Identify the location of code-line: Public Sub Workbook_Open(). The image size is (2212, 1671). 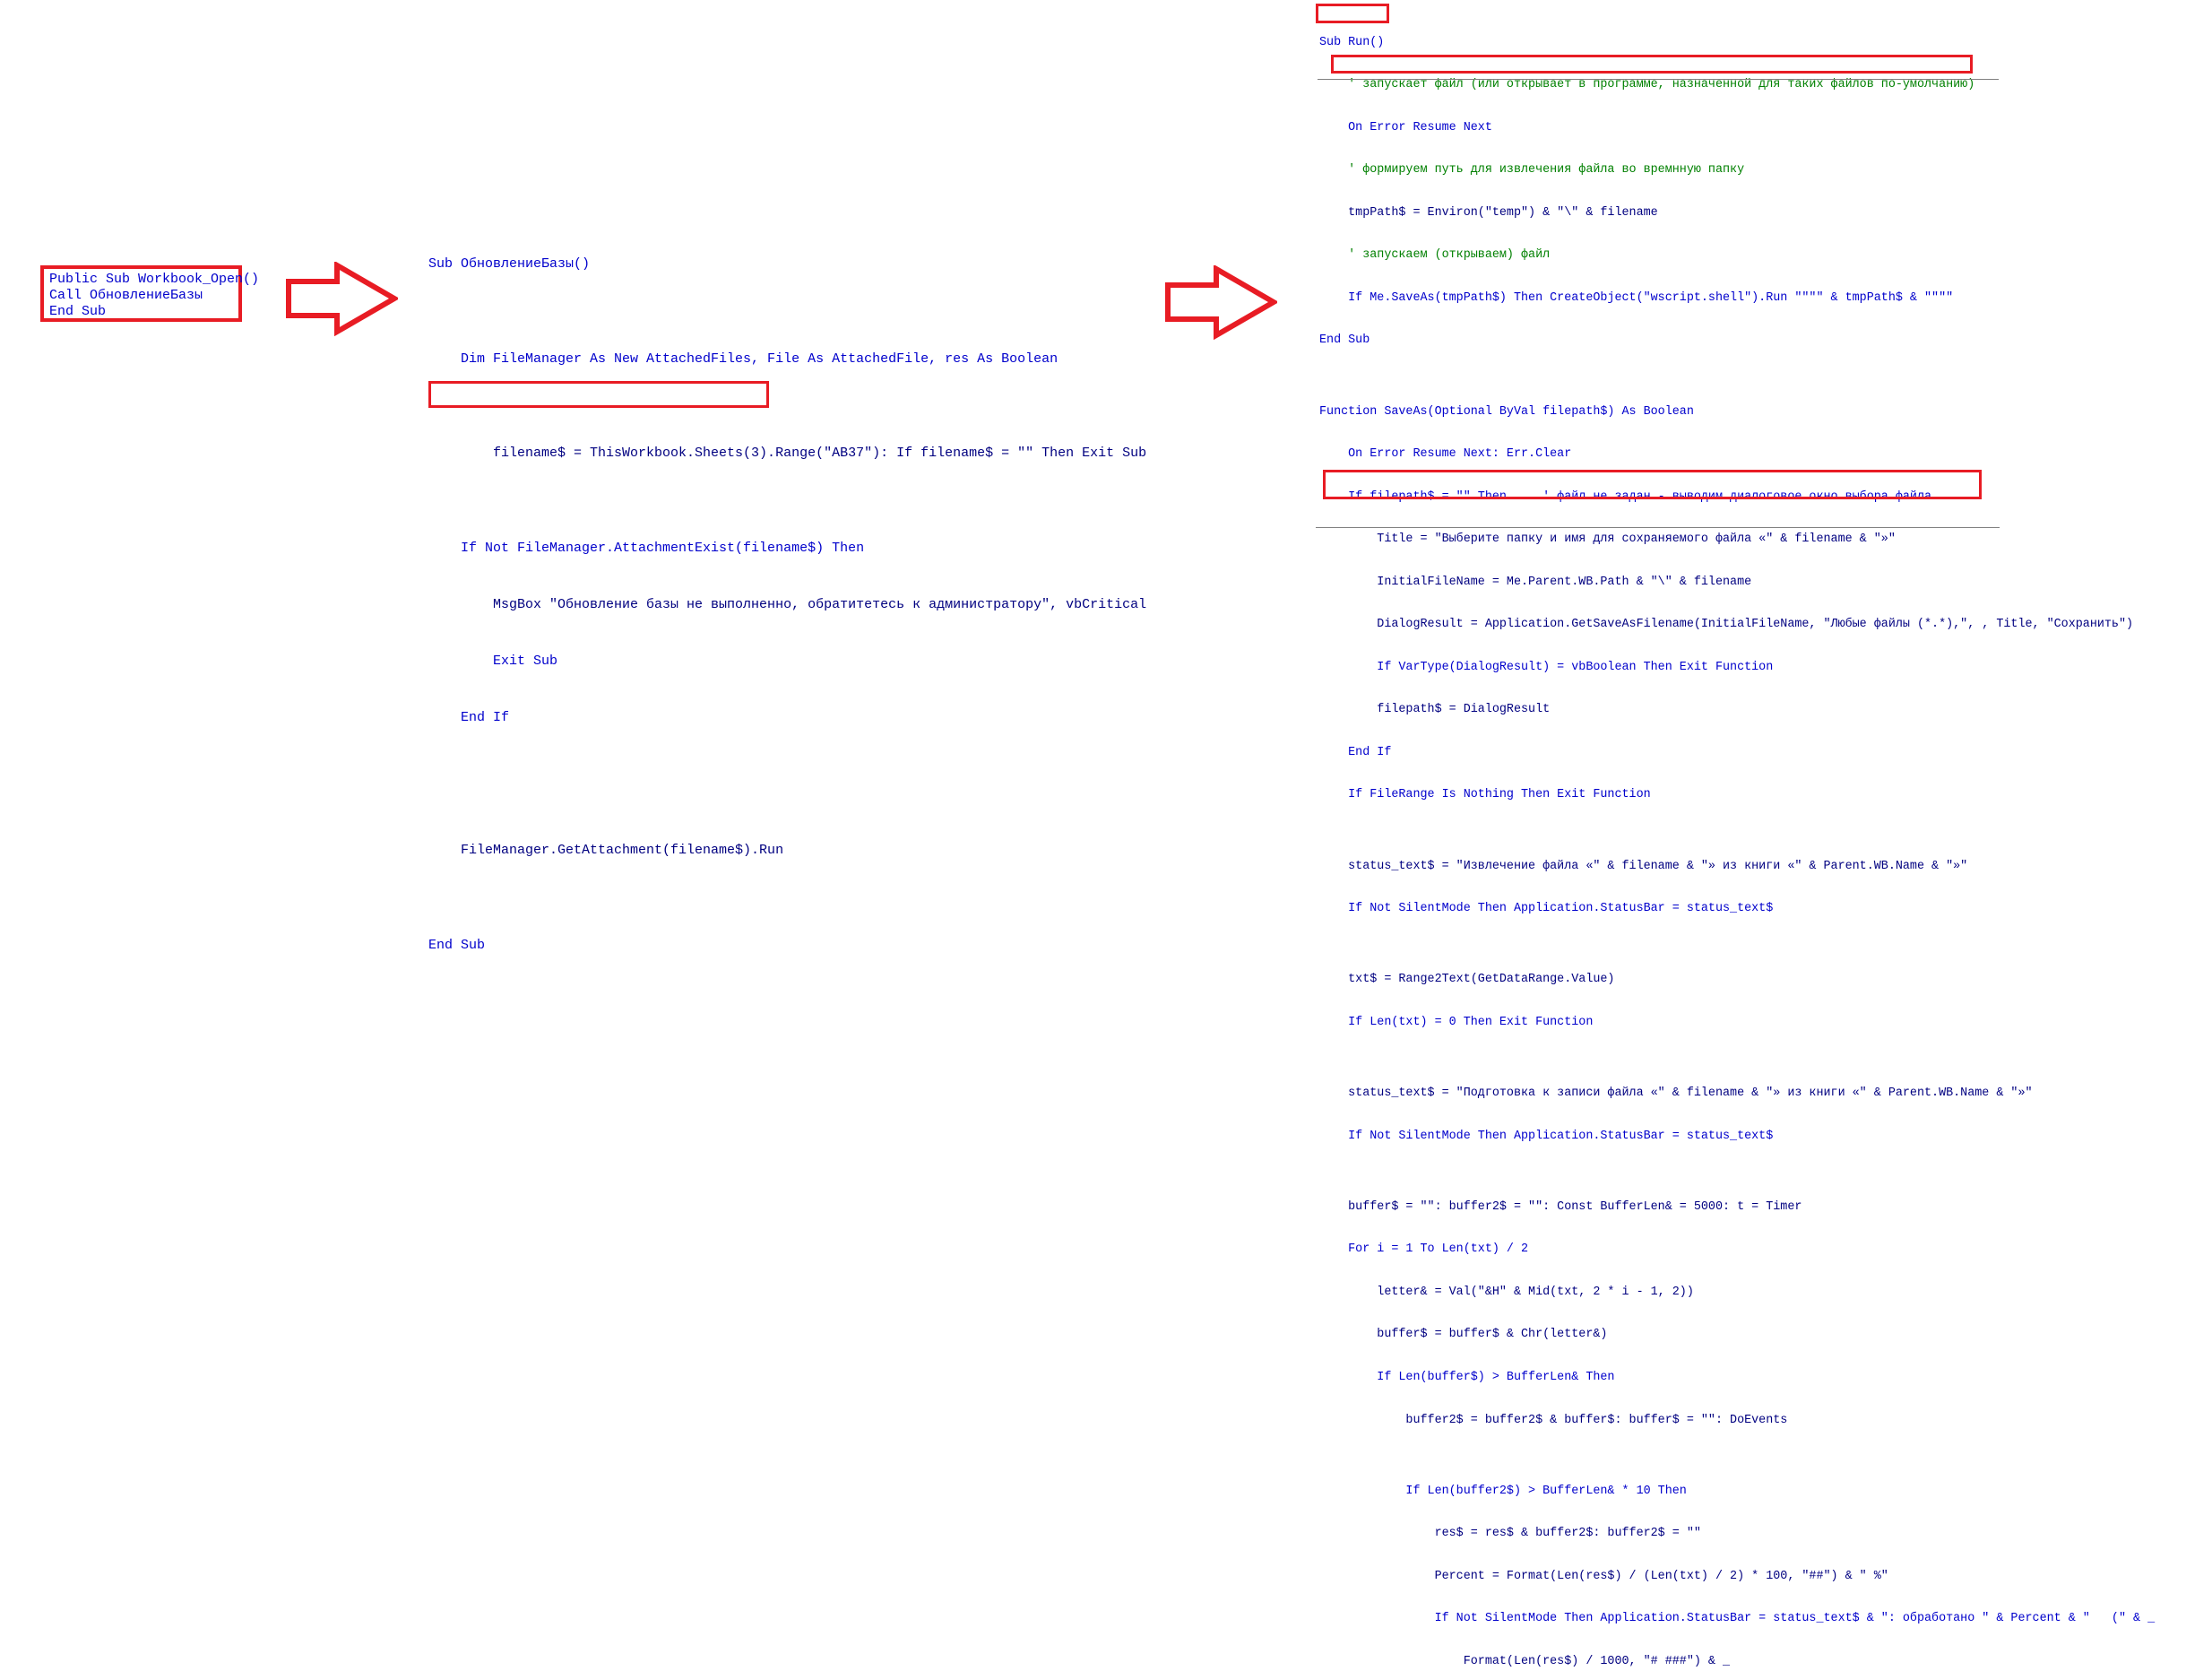
(154, 279).